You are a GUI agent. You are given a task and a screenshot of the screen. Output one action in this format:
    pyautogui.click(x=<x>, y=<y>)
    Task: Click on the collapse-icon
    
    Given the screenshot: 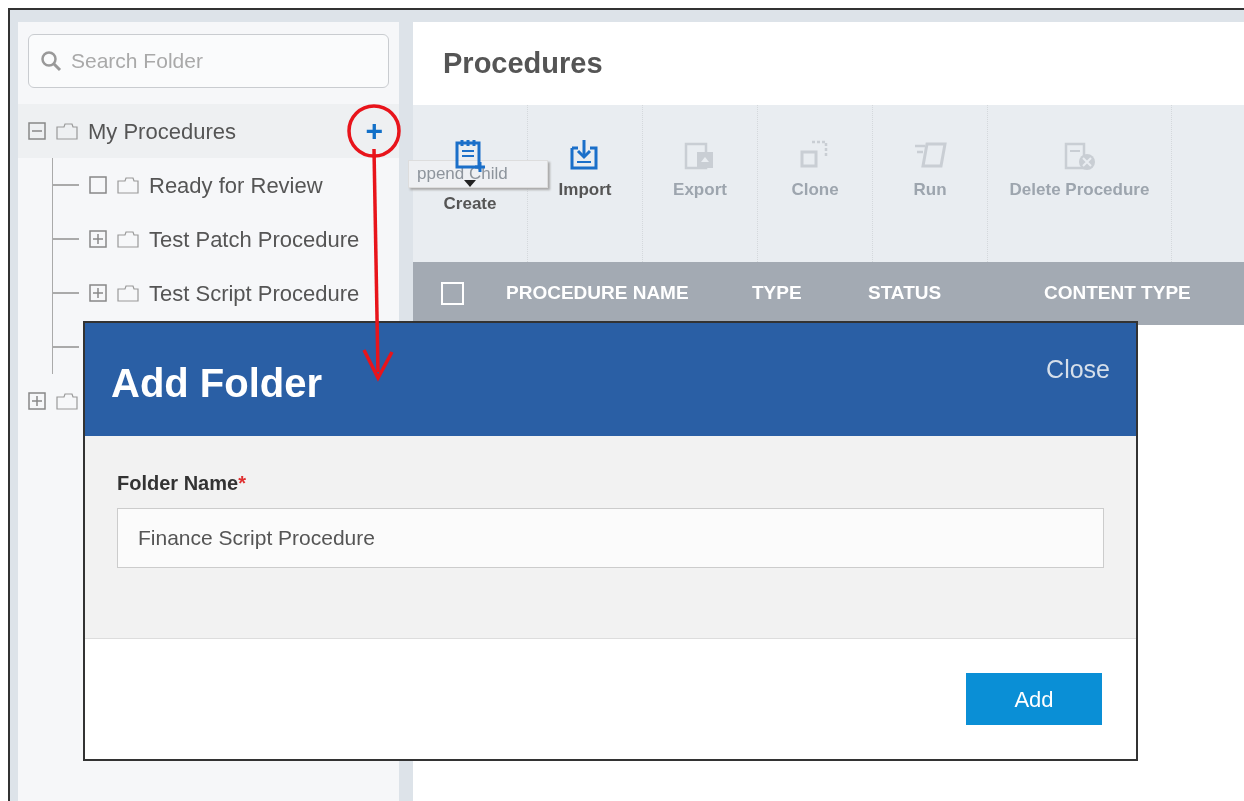 What is the action you would take?
    pyautogui.click(x=37, y=131)
    